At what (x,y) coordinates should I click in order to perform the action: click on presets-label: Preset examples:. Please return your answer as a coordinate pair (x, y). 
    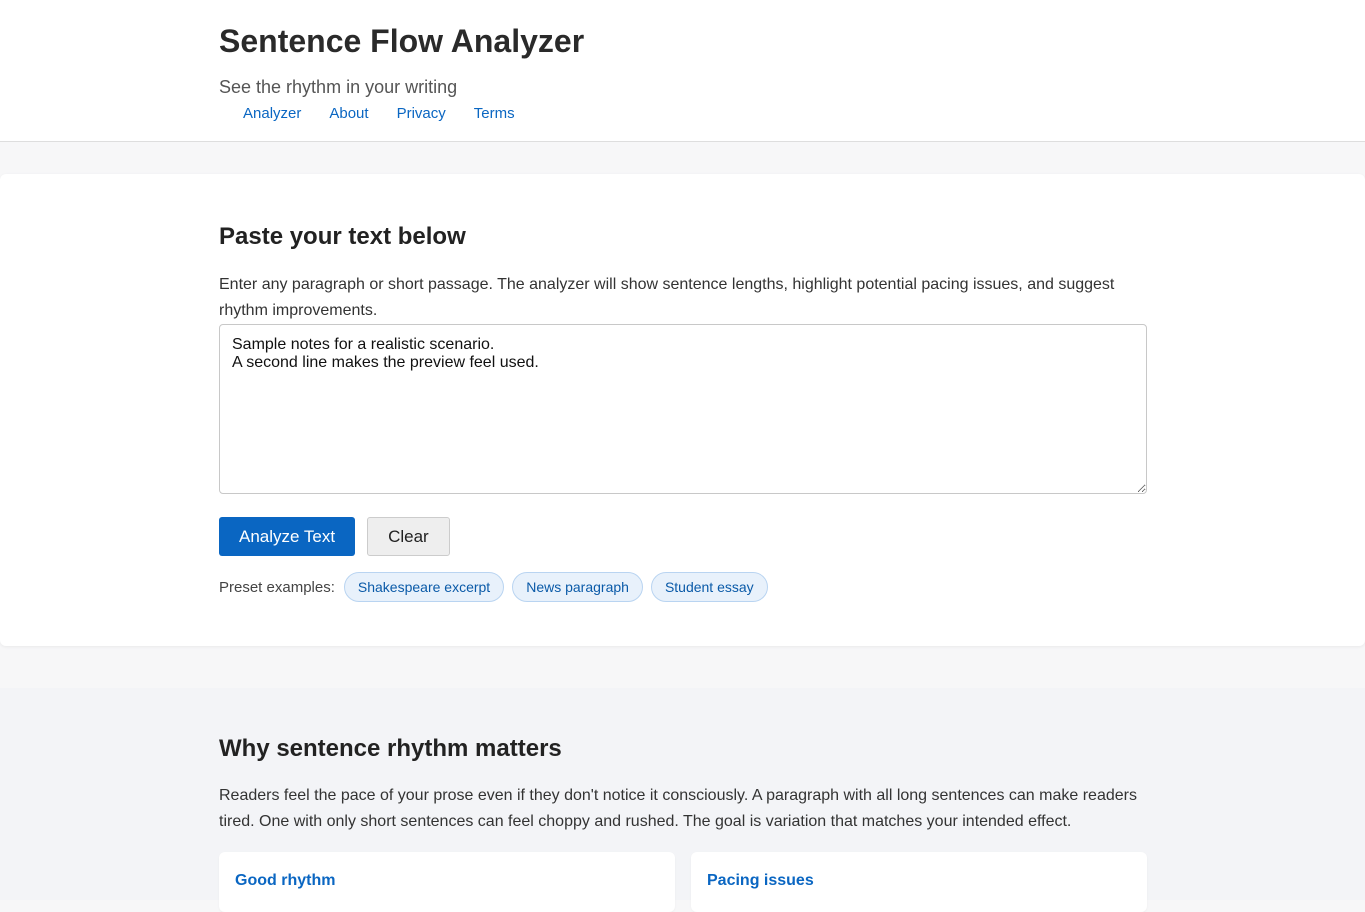
    Looking at the image, I should click on (277, 587).